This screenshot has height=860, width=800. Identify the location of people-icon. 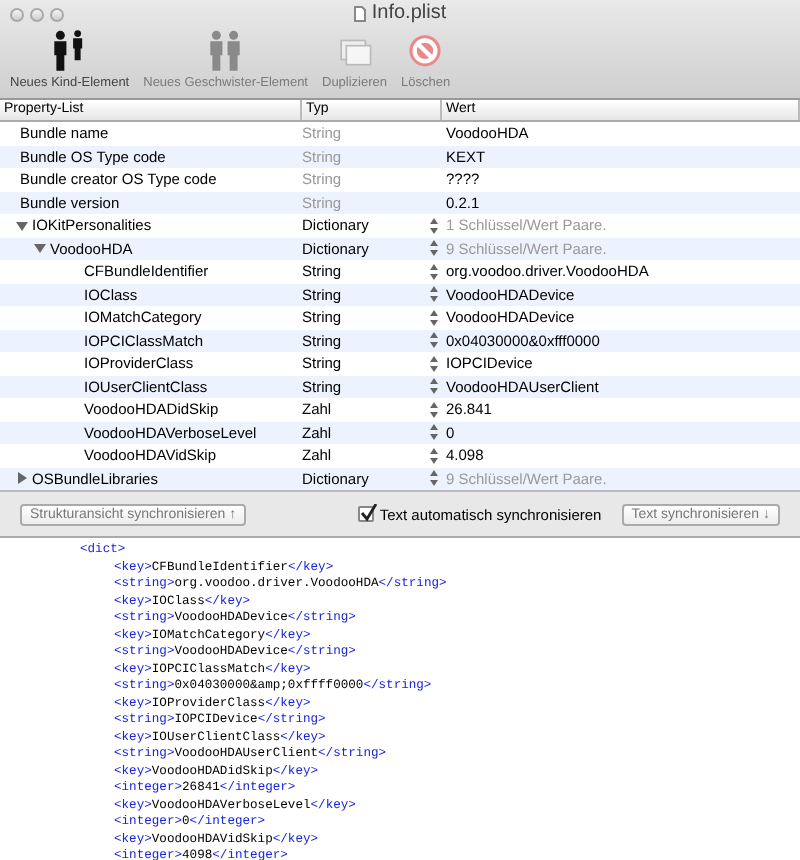
(225, 50).